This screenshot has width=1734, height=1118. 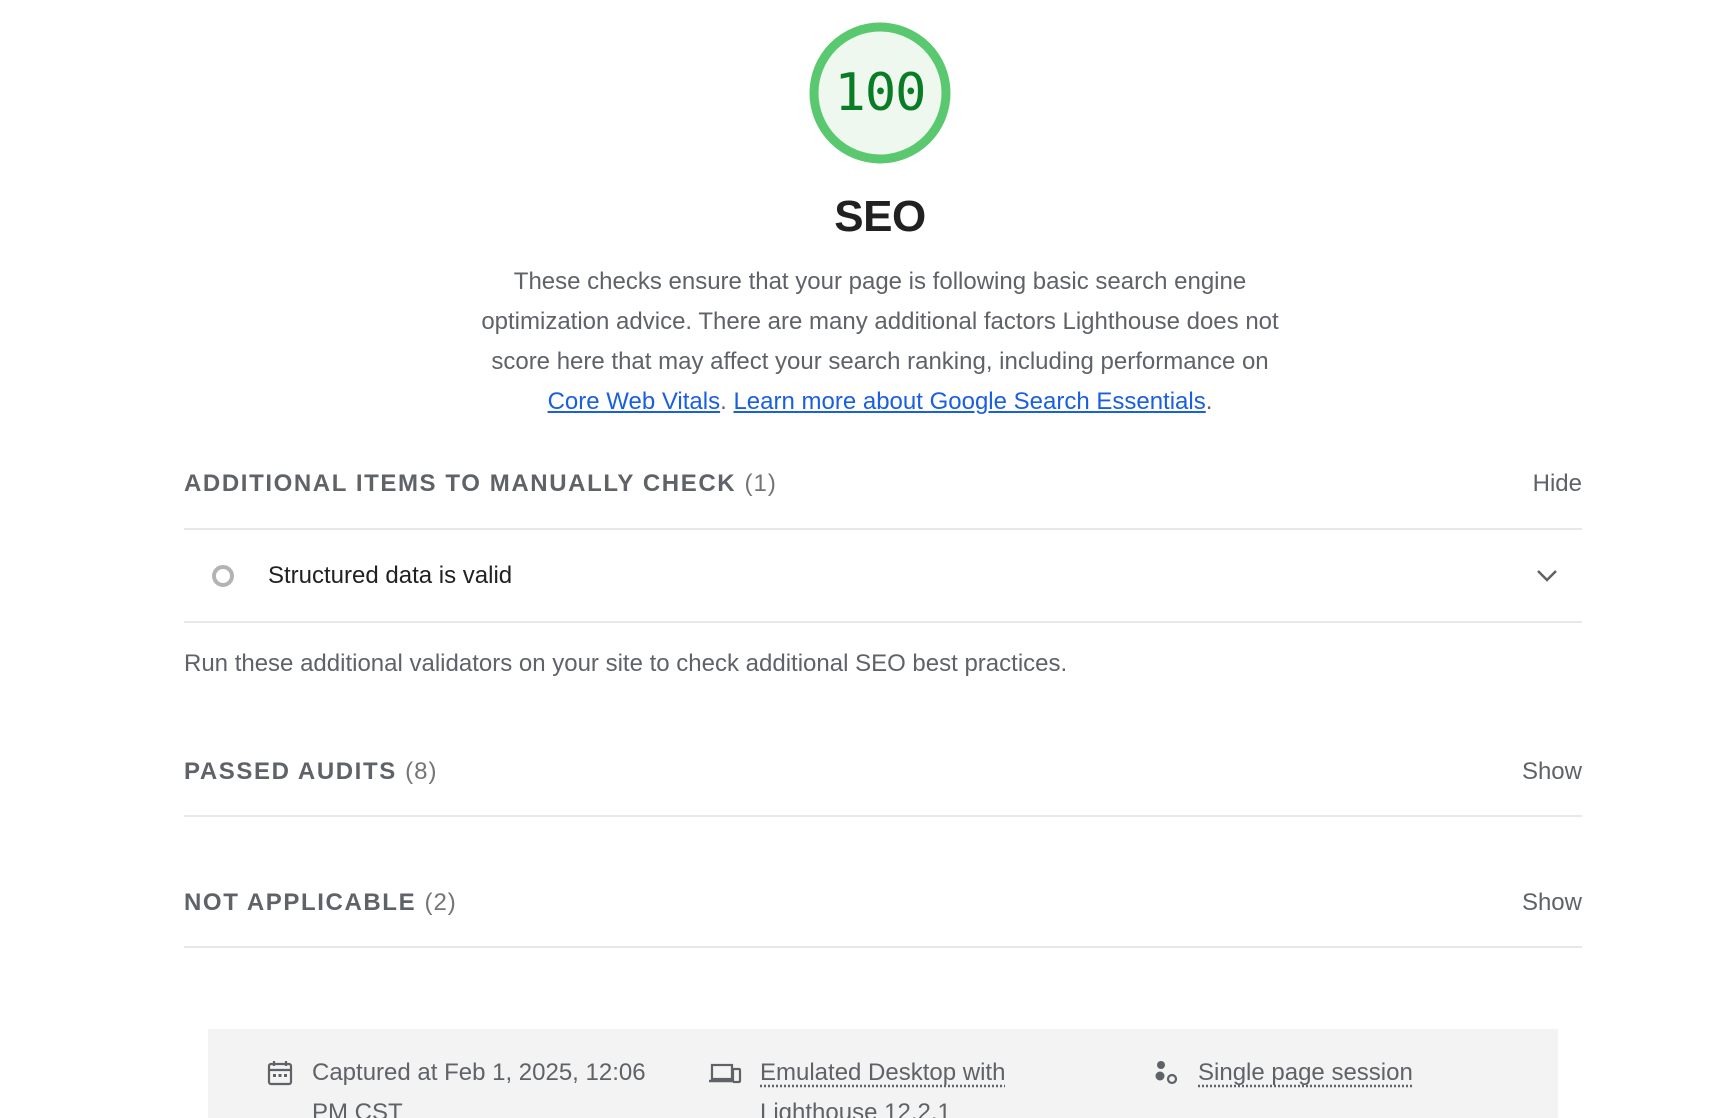 I want to click on emulated-device-item: Emulated Desktop with Lighthouse 12.2.1, so click(x=856, y=1085).